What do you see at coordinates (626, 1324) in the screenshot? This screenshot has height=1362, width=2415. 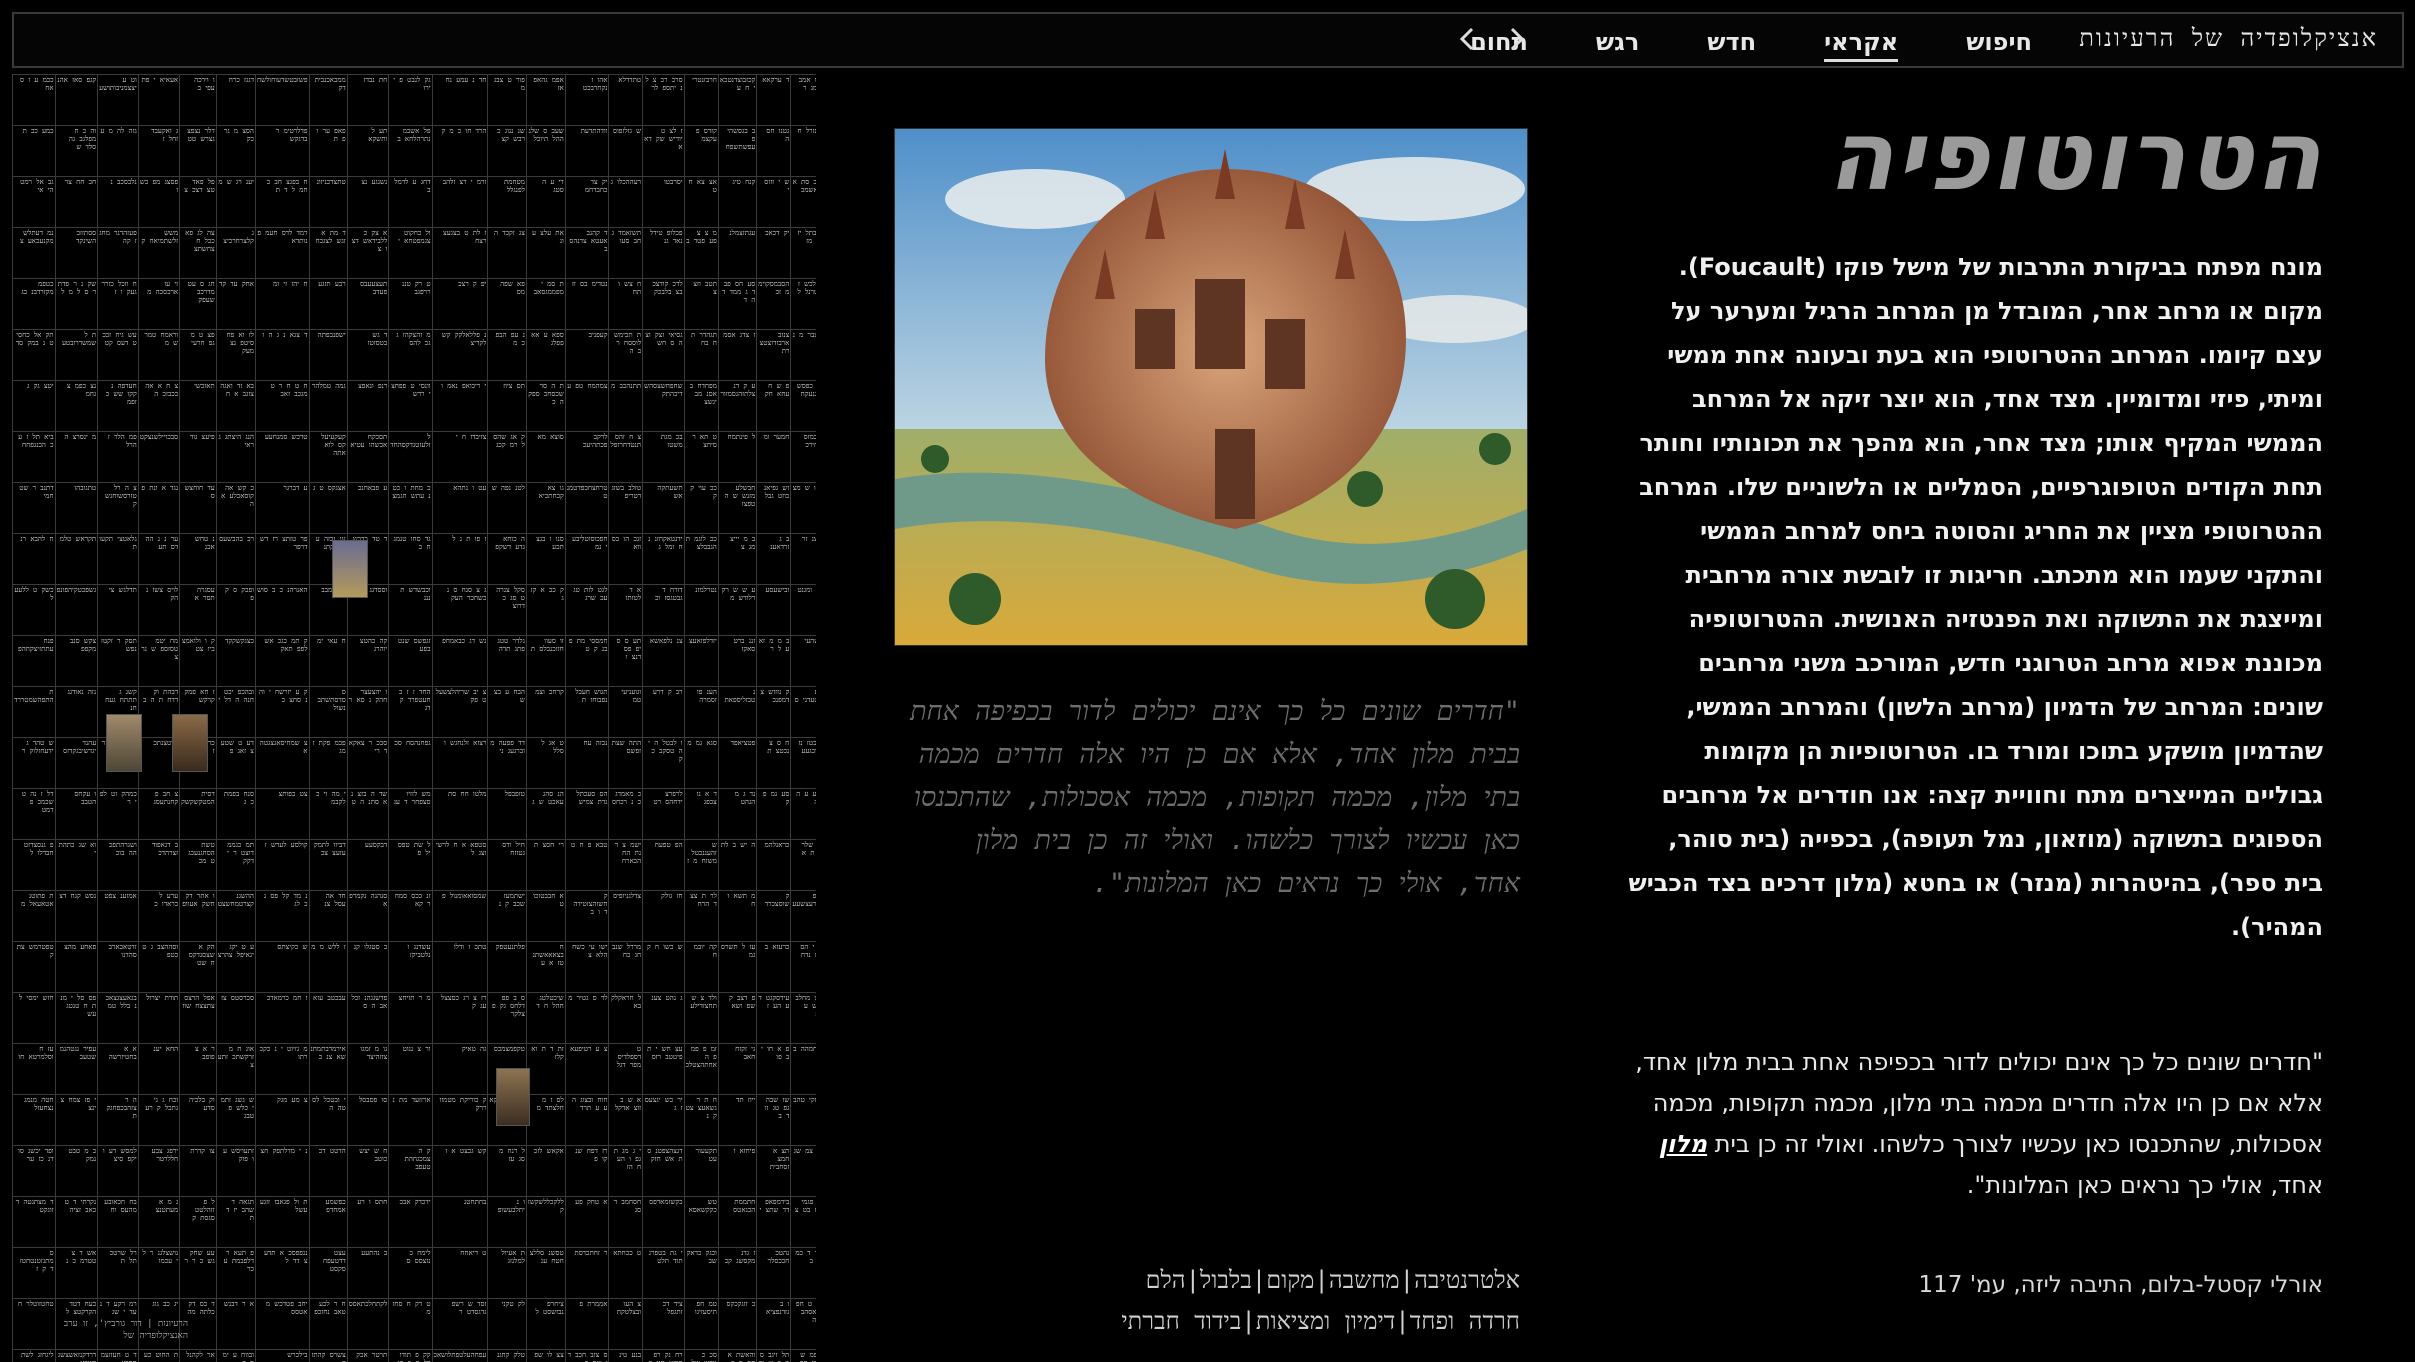 I see `grid-cell: צ העו ובצלטקח` at bounding box center [626, 1324].